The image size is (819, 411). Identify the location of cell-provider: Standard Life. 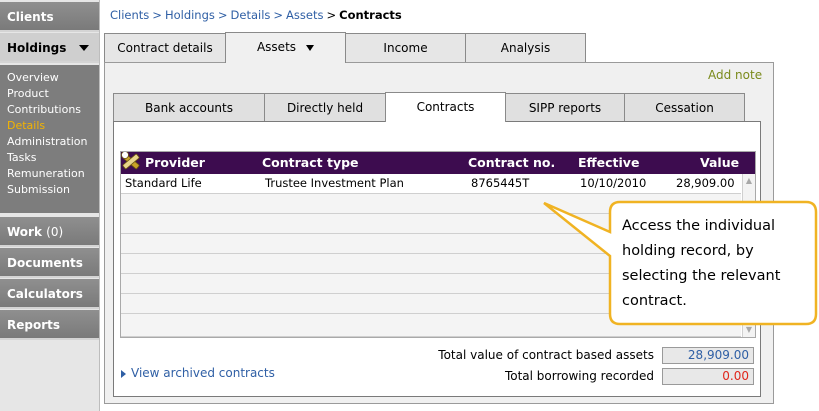
(163, 183).